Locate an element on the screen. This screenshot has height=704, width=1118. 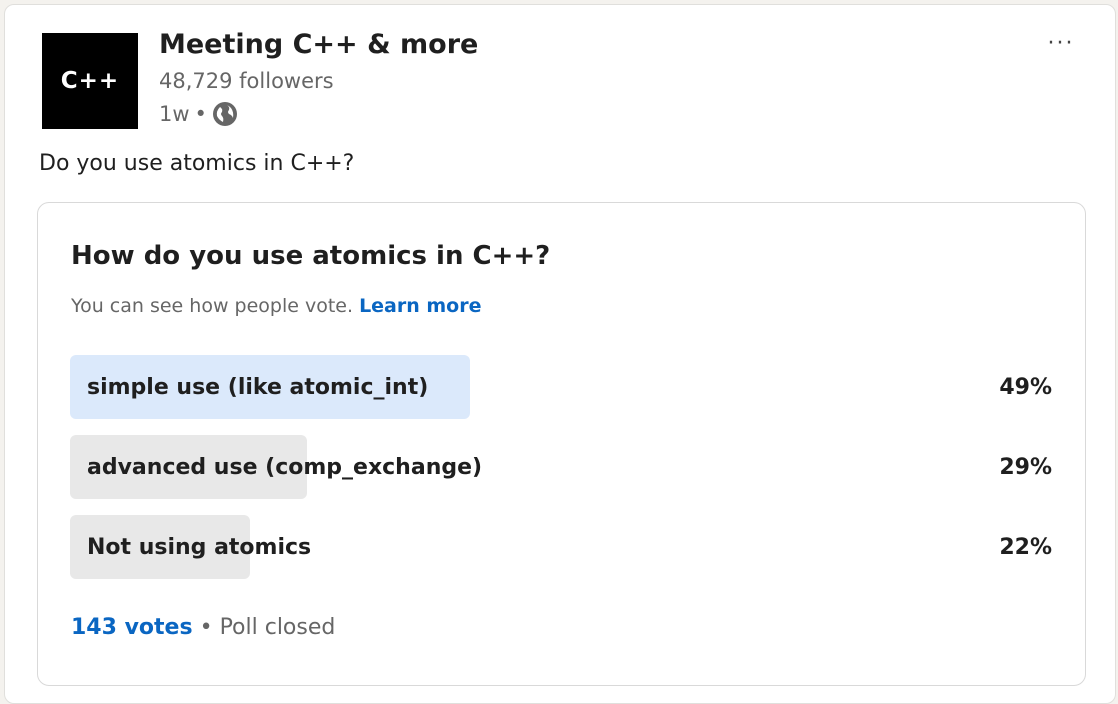
poll-option-label: advanced use (comp_exchange) is located at coordinates (285, 467).